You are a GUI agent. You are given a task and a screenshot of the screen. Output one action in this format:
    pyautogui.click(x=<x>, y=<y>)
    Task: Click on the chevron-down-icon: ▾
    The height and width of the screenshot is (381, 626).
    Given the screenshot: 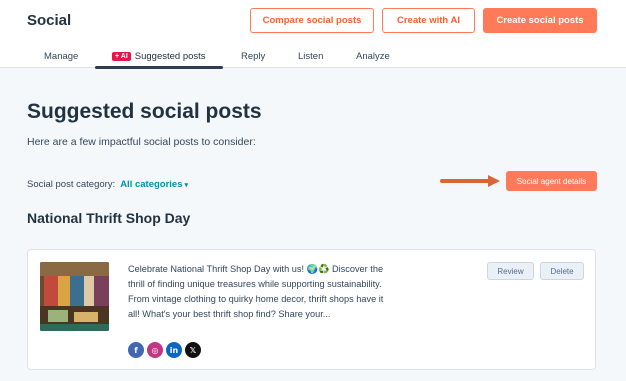 What is the action you would take?
    pyautogui.click(x=186, y=185)
    